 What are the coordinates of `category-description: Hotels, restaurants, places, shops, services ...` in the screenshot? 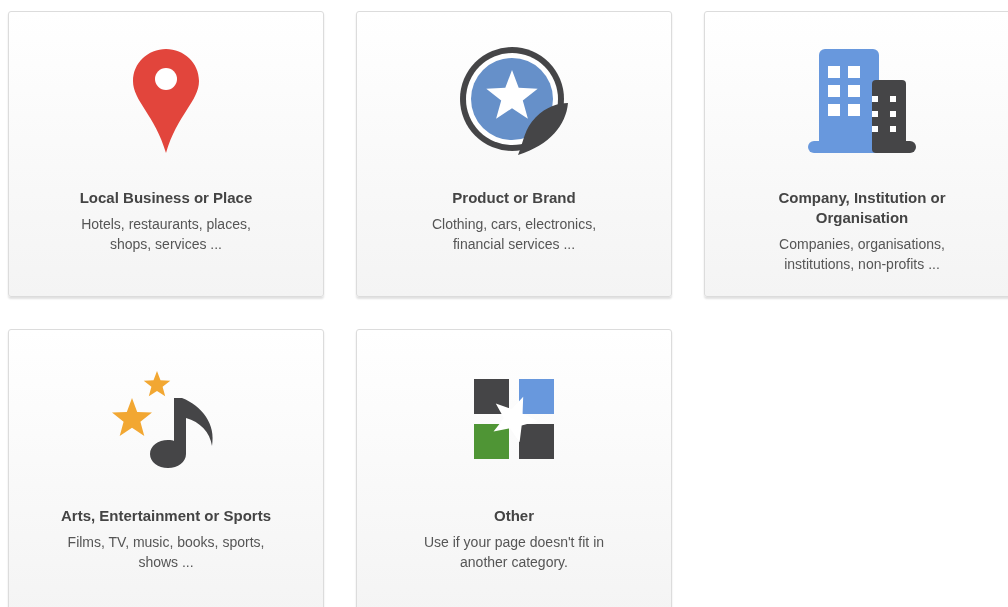 It's located at (166, 234).